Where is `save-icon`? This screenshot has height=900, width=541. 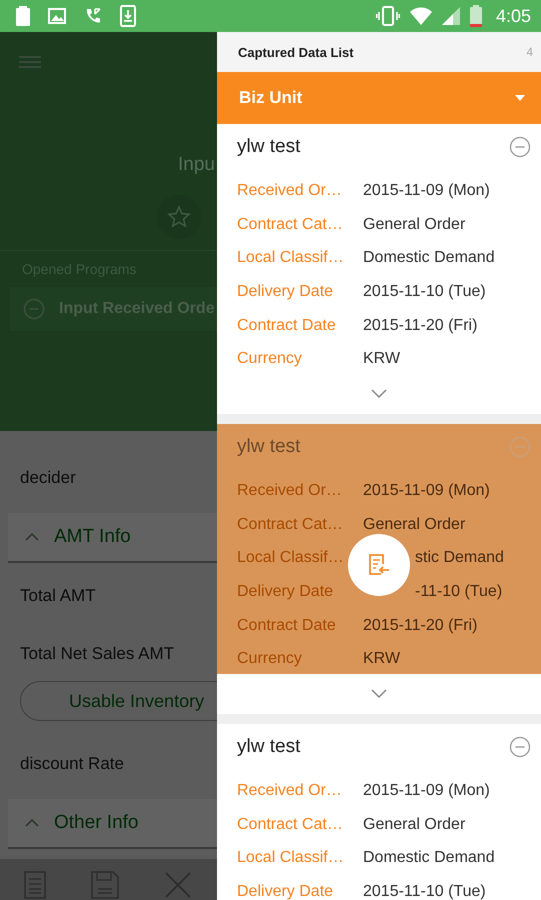 save-icon is located at coordinates (105, 885).